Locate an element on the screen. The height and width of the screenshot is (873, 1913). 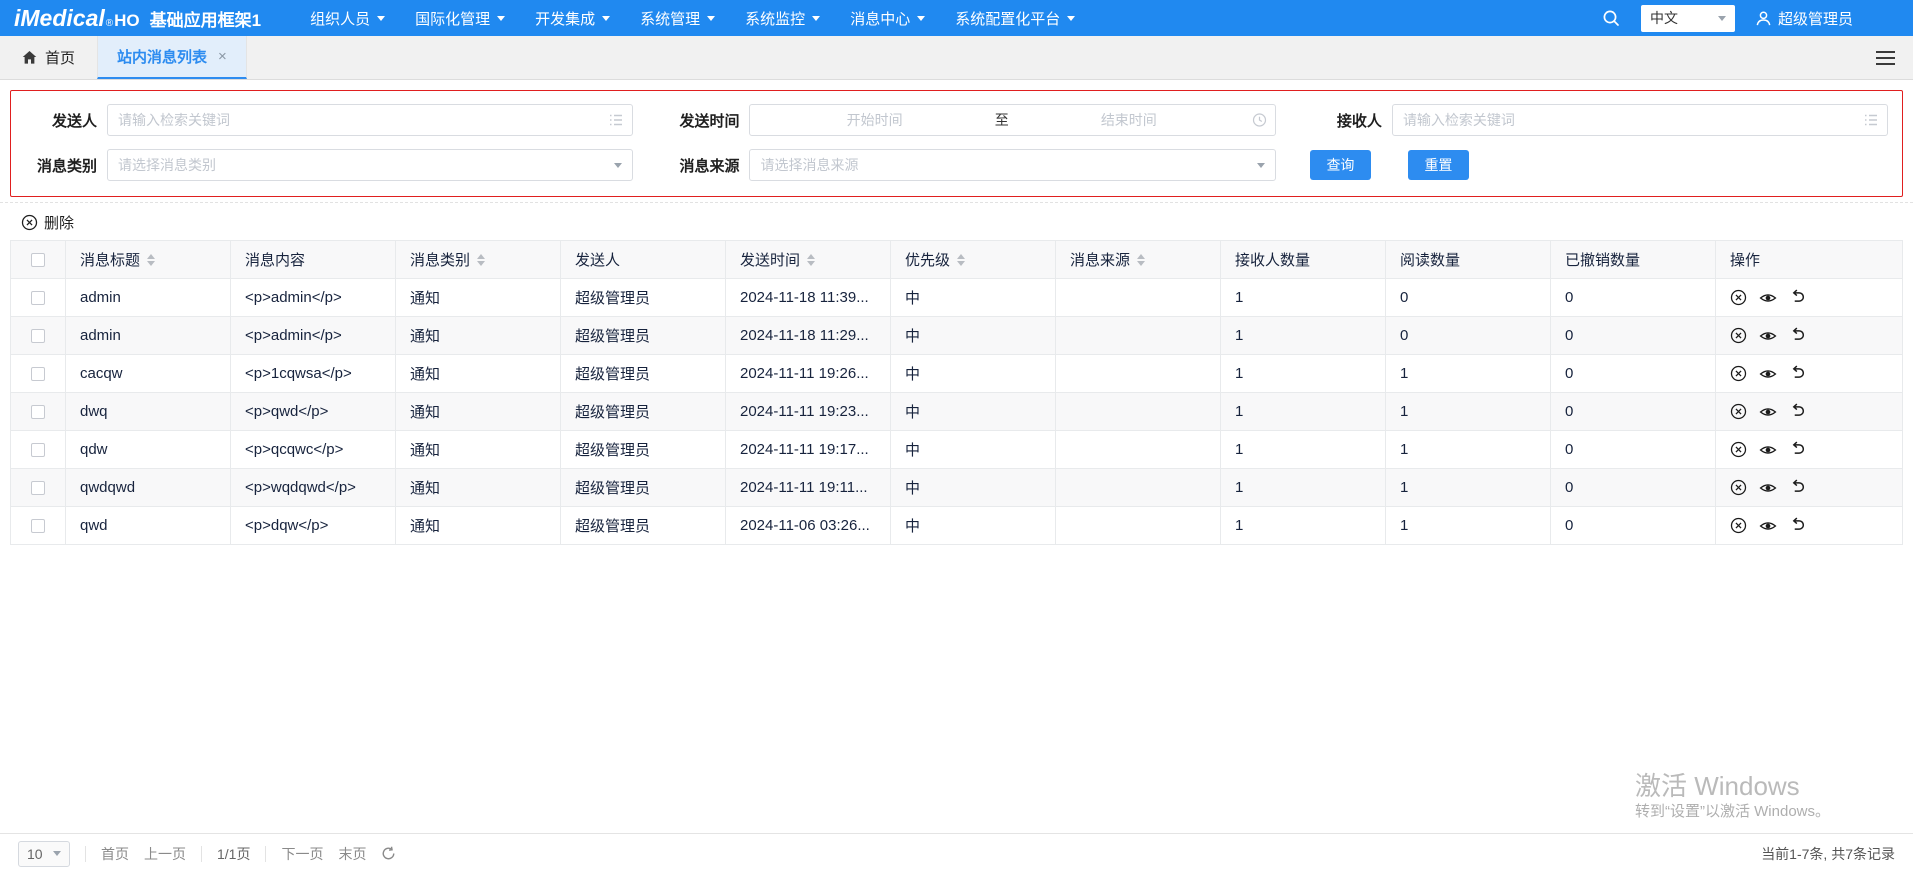
column-header: 优先级 is located at coordinates (973, 259).